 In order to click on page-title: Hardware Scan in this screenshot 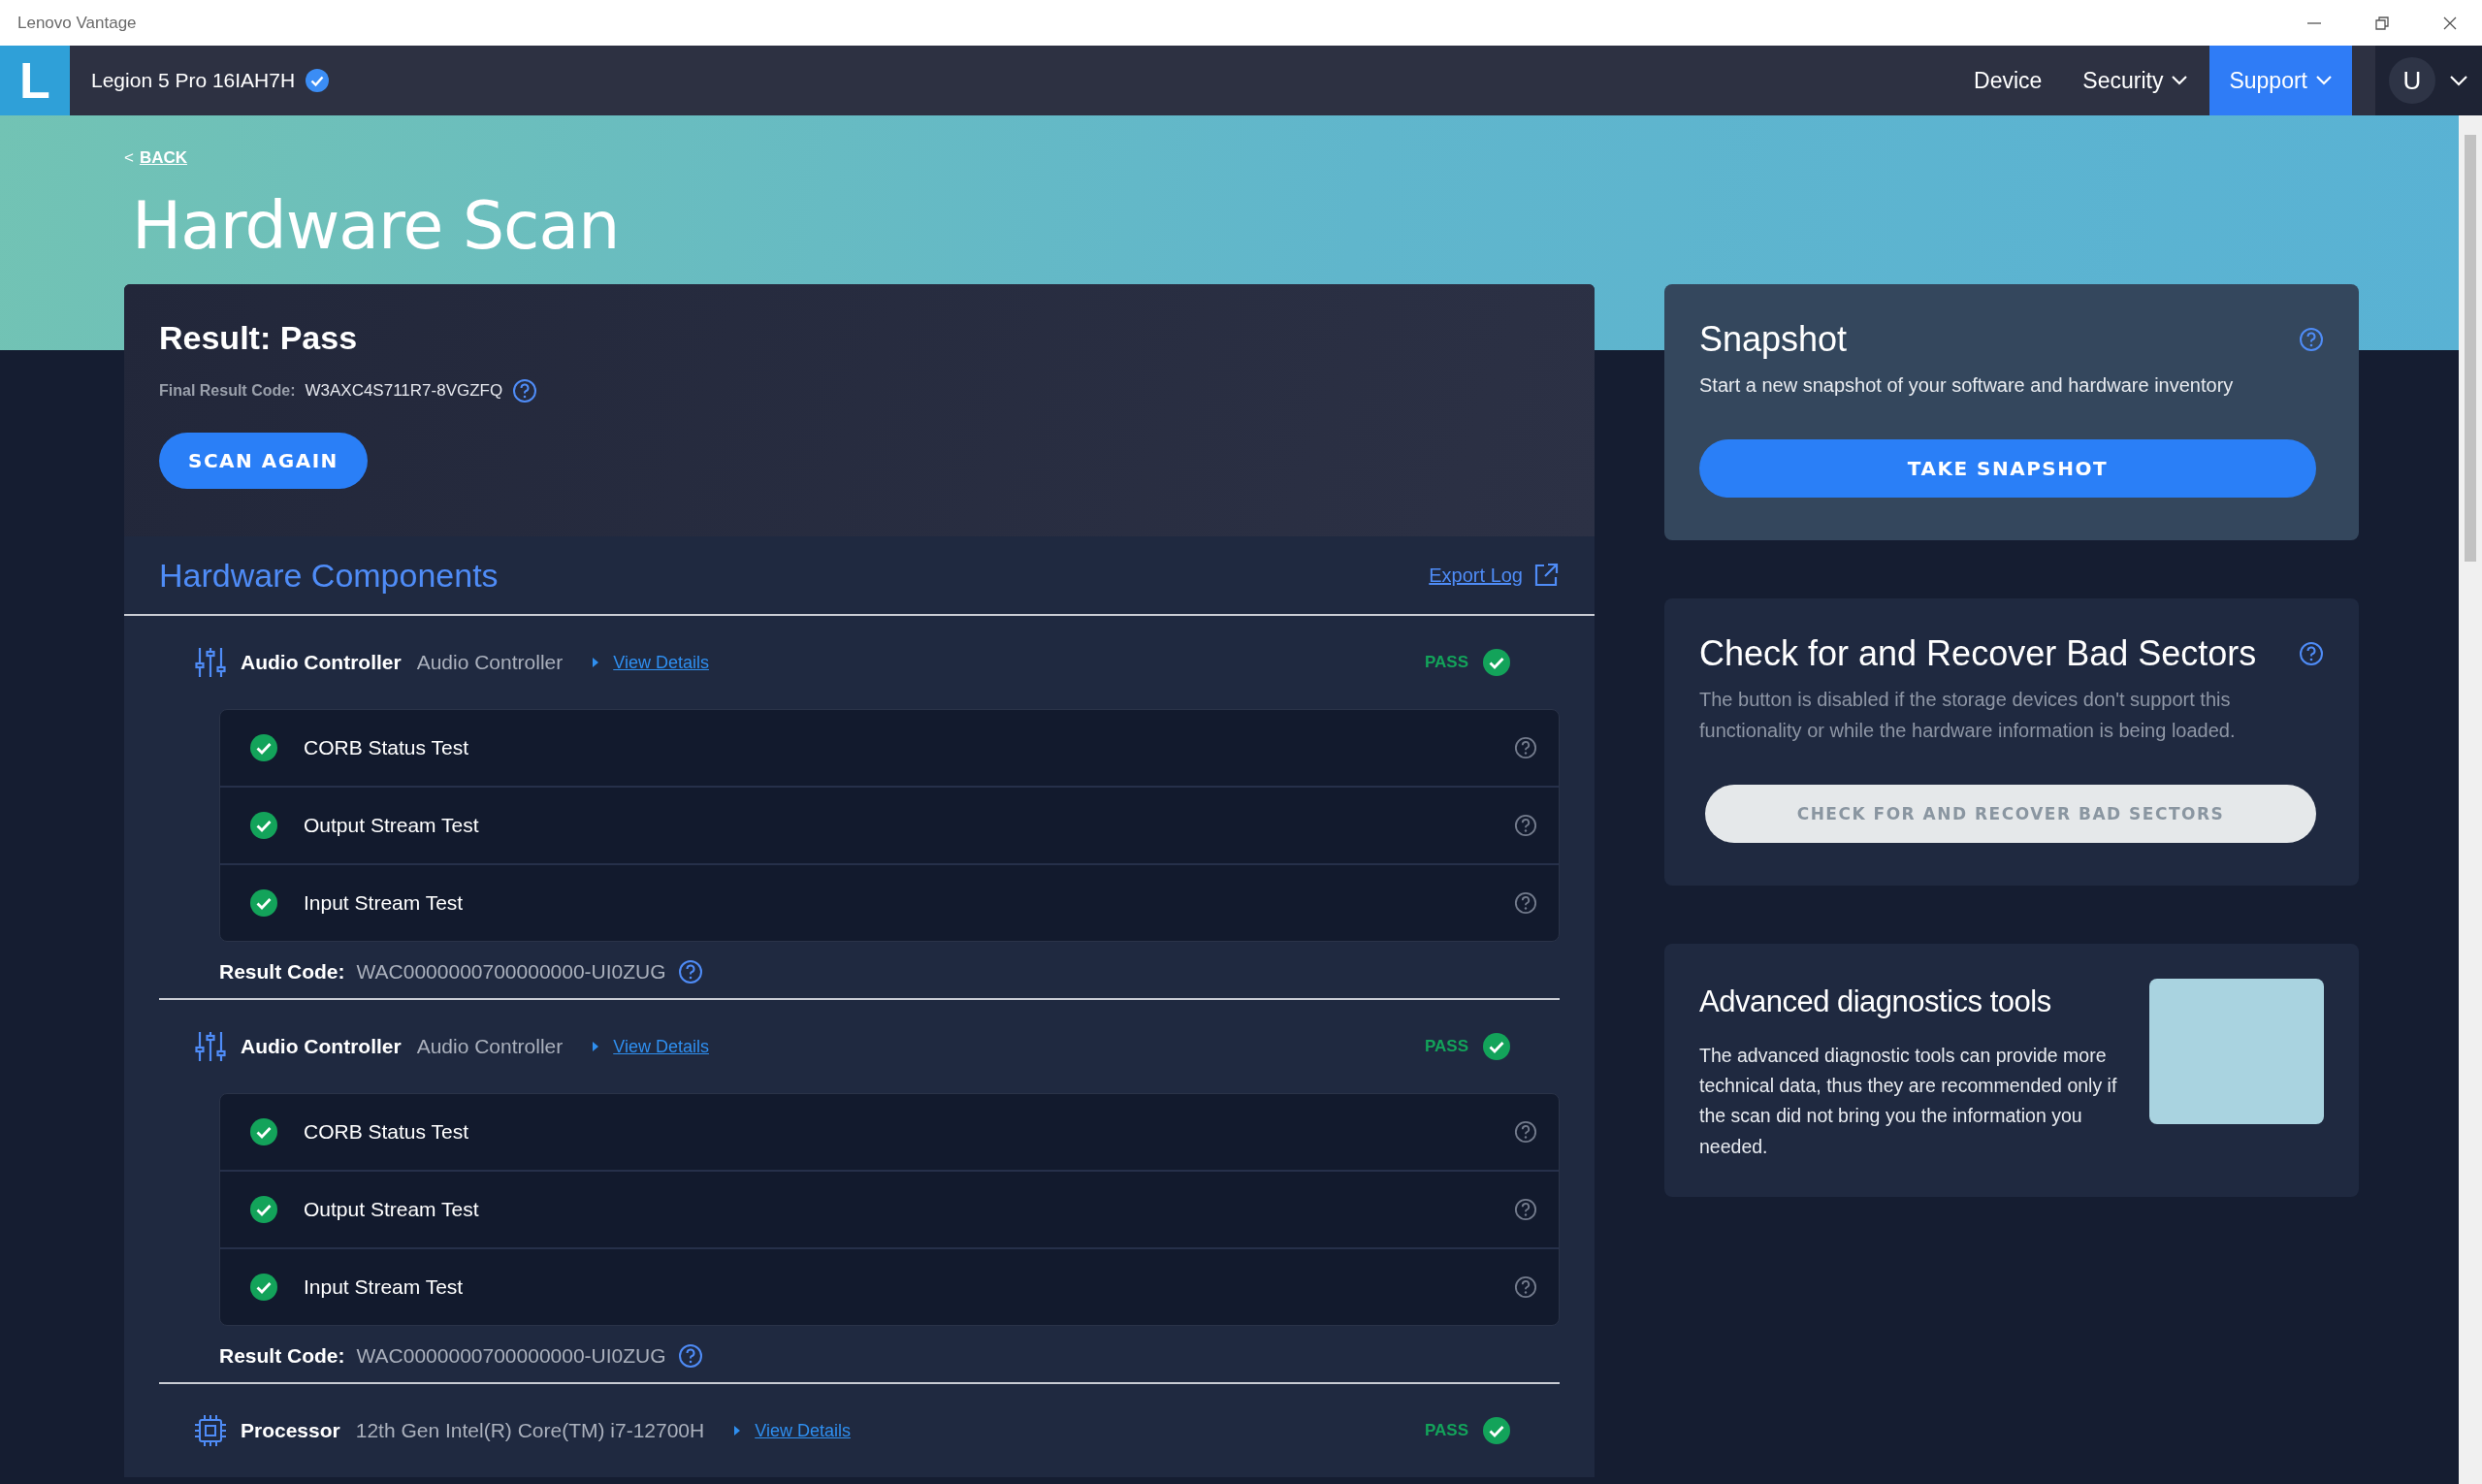, I will do `click(376, 226)`.